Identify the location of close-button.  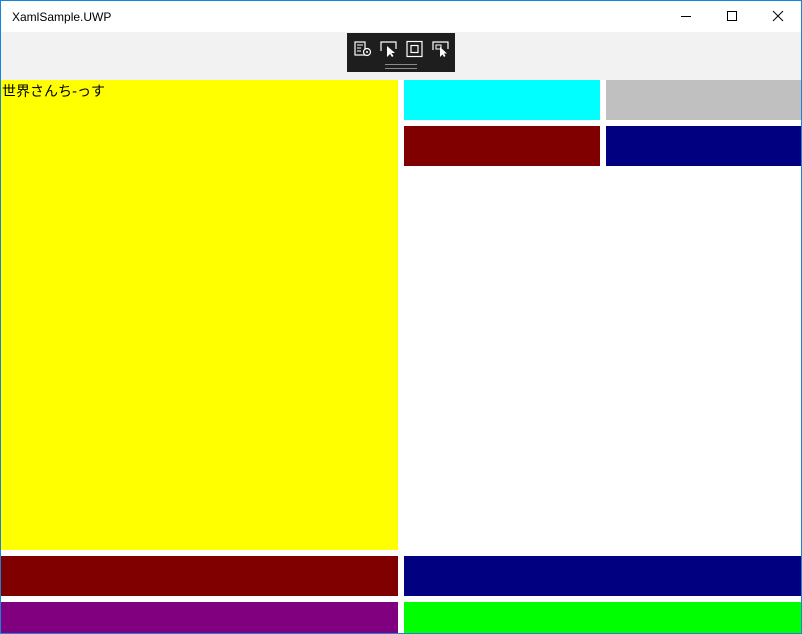
(778, 16).